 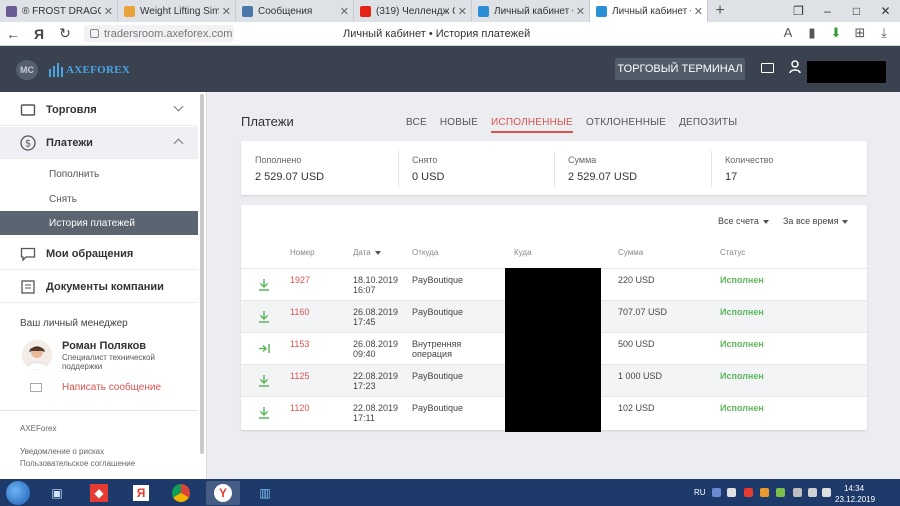 What do you see at coordinates (265, 493) in the screenshot?
I see `taskbar-app-terminal: ▥` at bounding box center [265, 493].